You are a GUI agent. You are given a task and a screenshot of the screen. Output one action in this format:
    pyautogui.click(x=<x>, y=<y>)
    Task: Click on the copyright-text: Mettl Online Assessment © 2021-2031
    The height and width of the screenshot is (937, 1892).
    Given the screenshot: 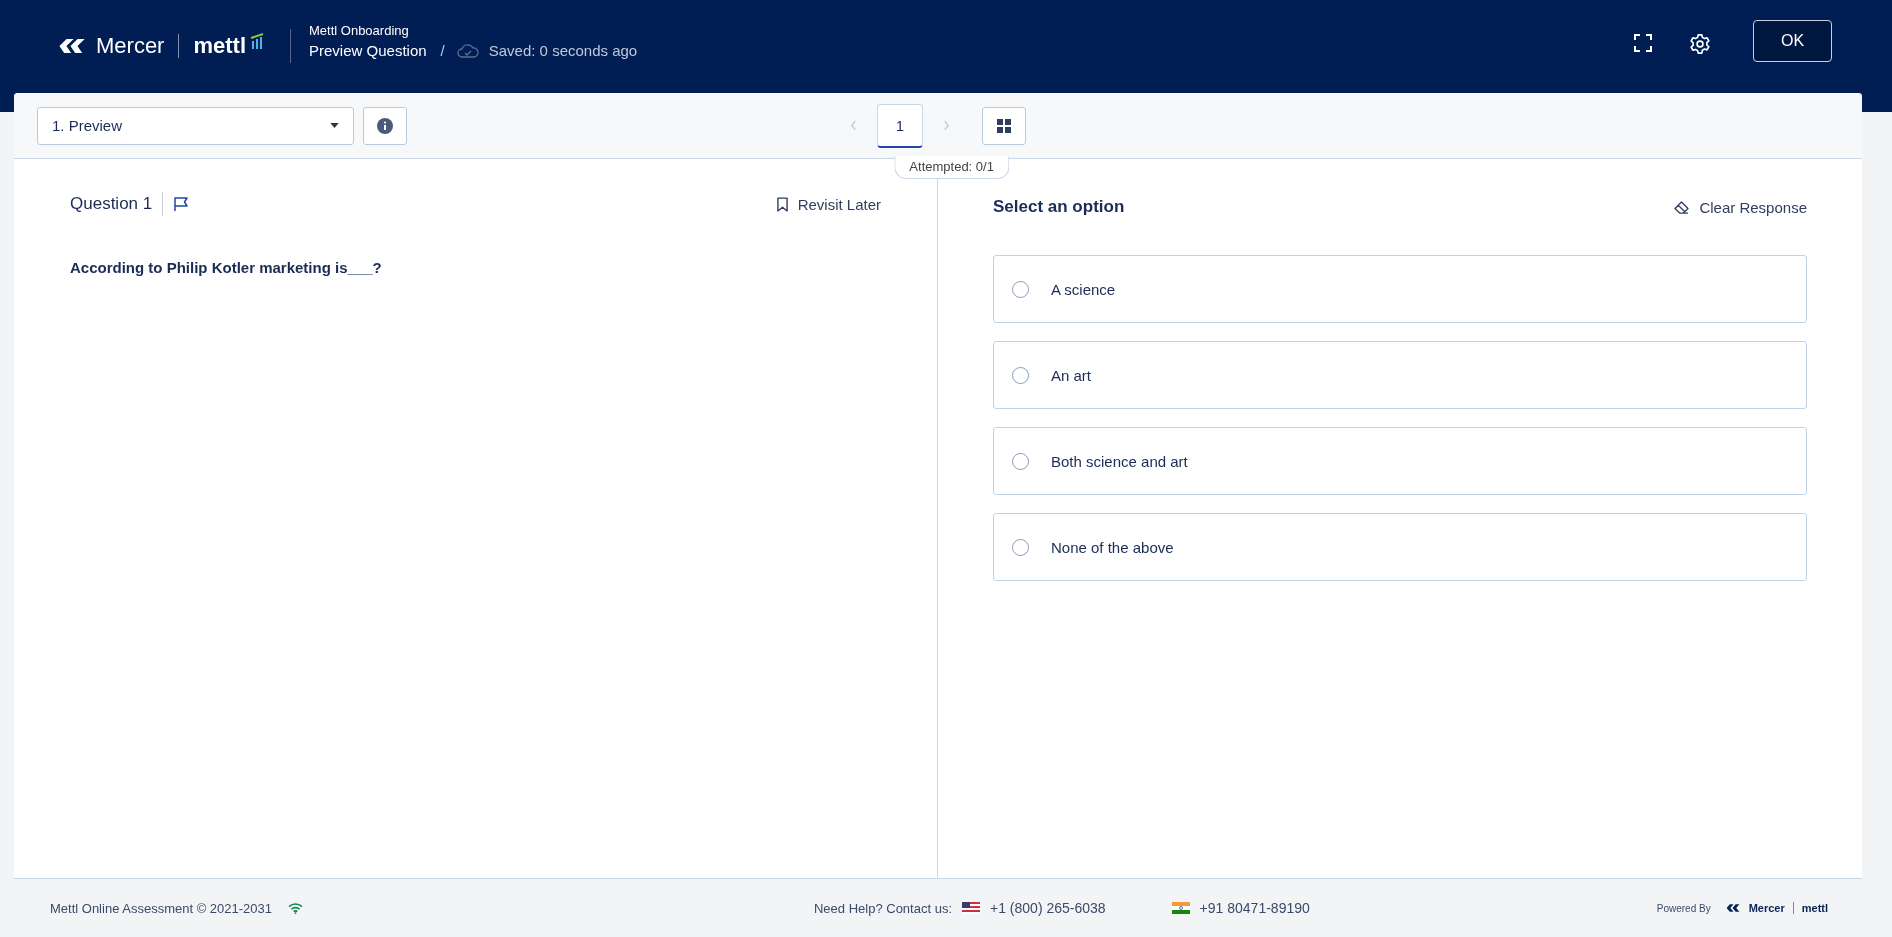 What is the action you would take?
    pyautogui.click(x=161, y=908)
    